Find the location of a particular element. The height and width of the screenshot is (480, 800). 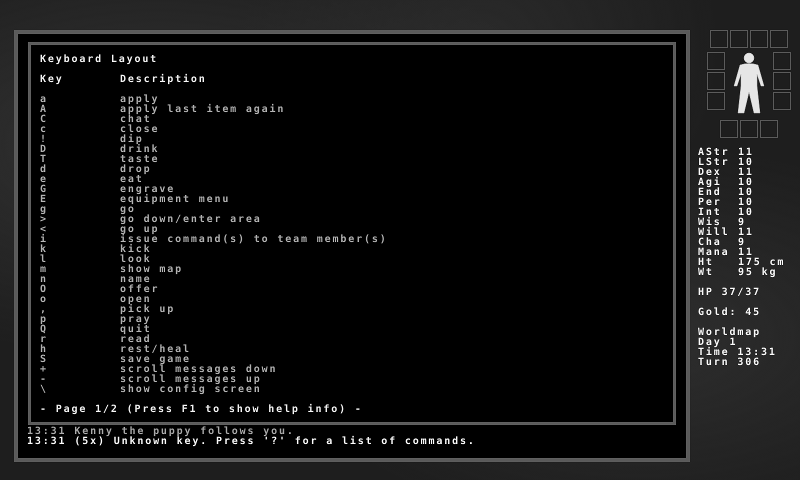

money-amount: Gold: 45 is located at coordinates (730, 313).